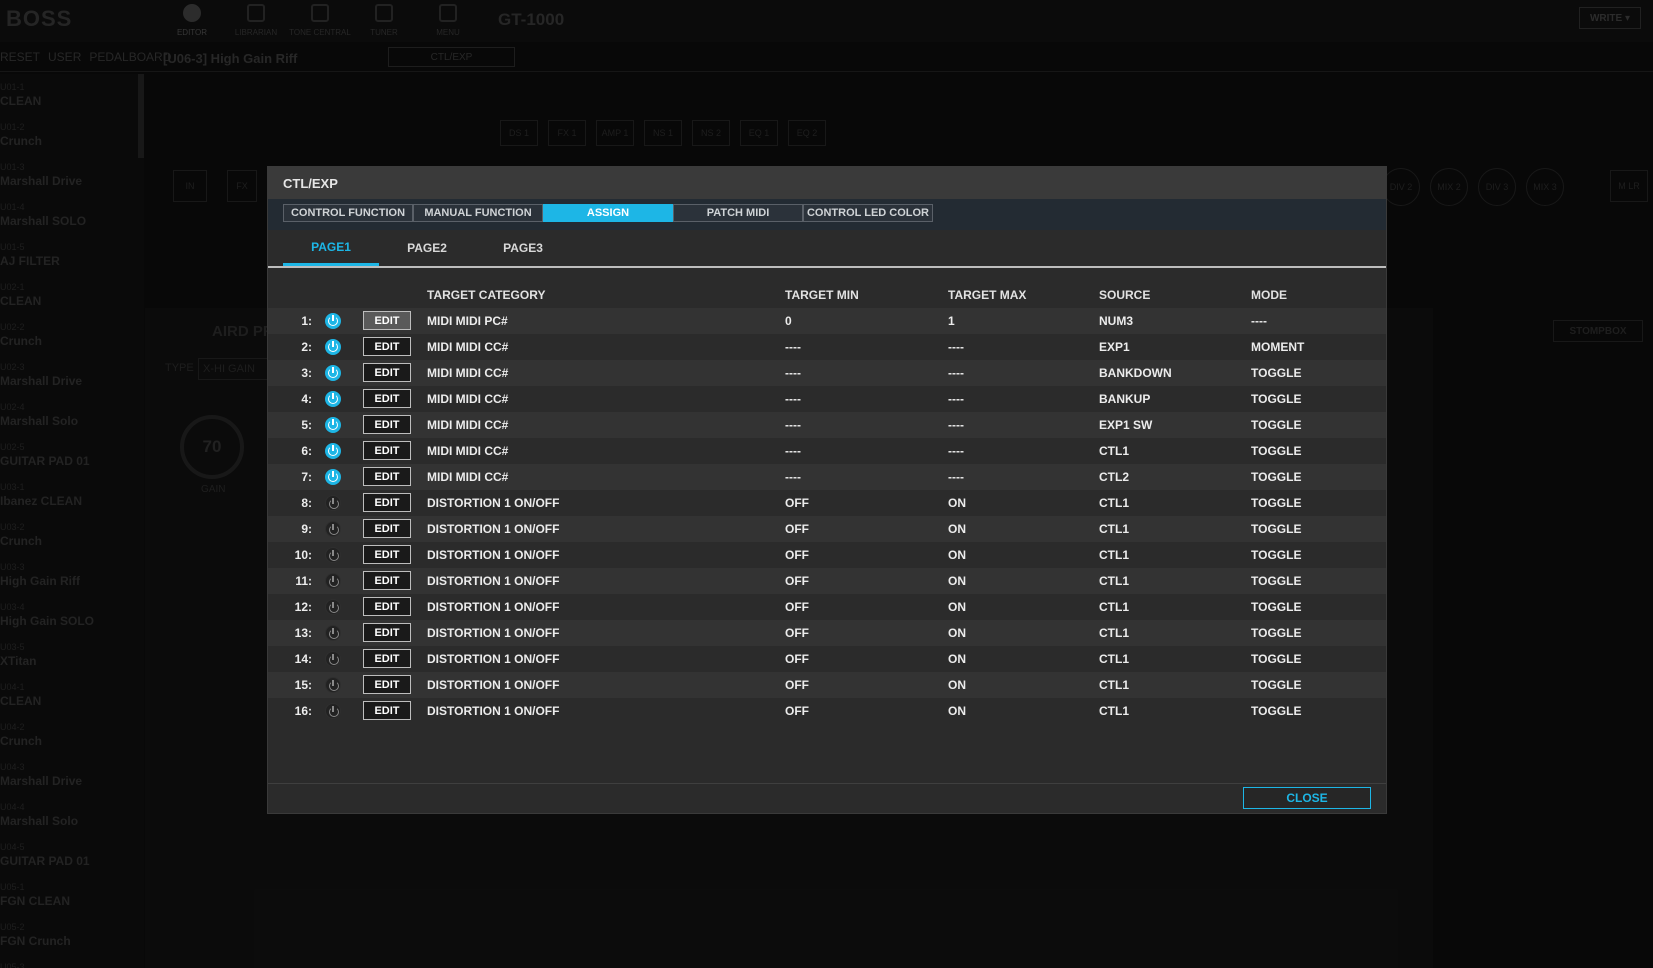 This screenshot has width=1653, height=968. Describe the element at coordinates (608, 213) in the screenshot. I see `tab-assign: ASSIGN` at that location.